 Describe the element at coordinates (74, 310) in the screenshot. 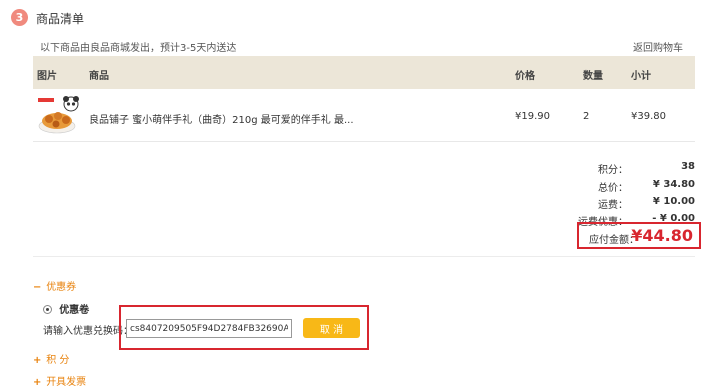

I see `coupon-radio-label: 优惠卷` at that location.